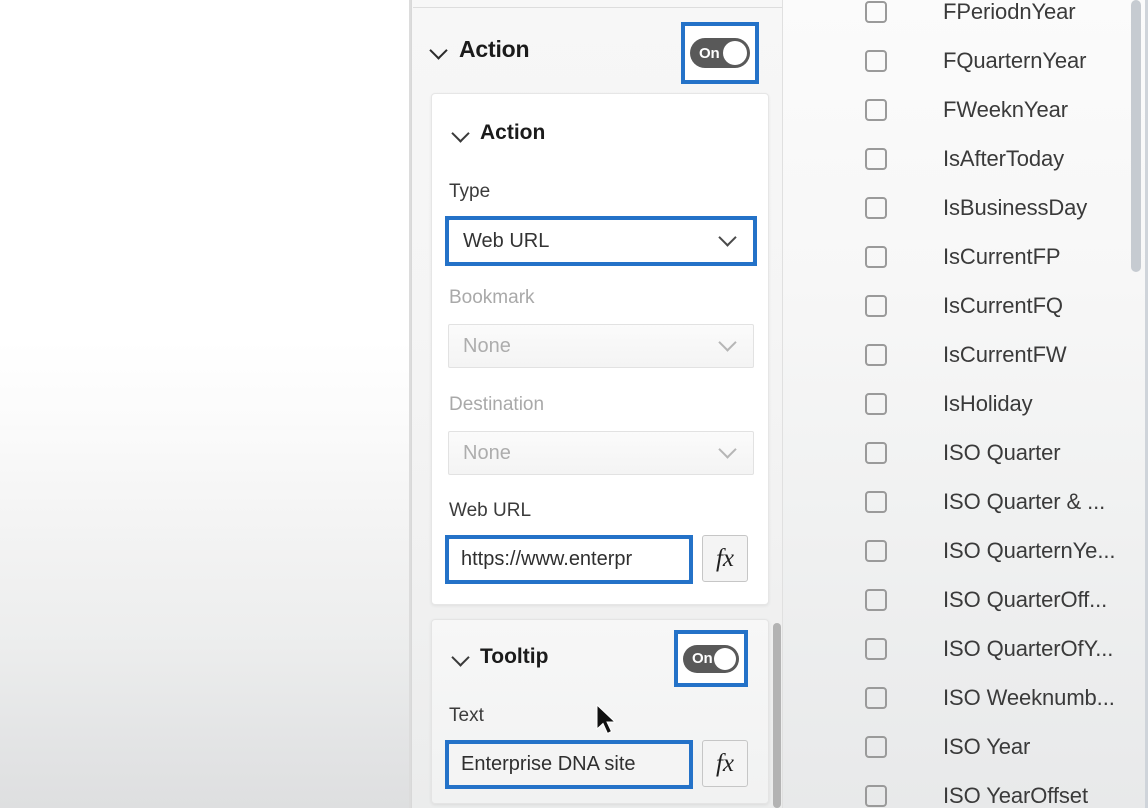 The height and width of the screenshot is (808, 1148). I want to click on field-list-item: IsAfterToday, so click(958, 158).